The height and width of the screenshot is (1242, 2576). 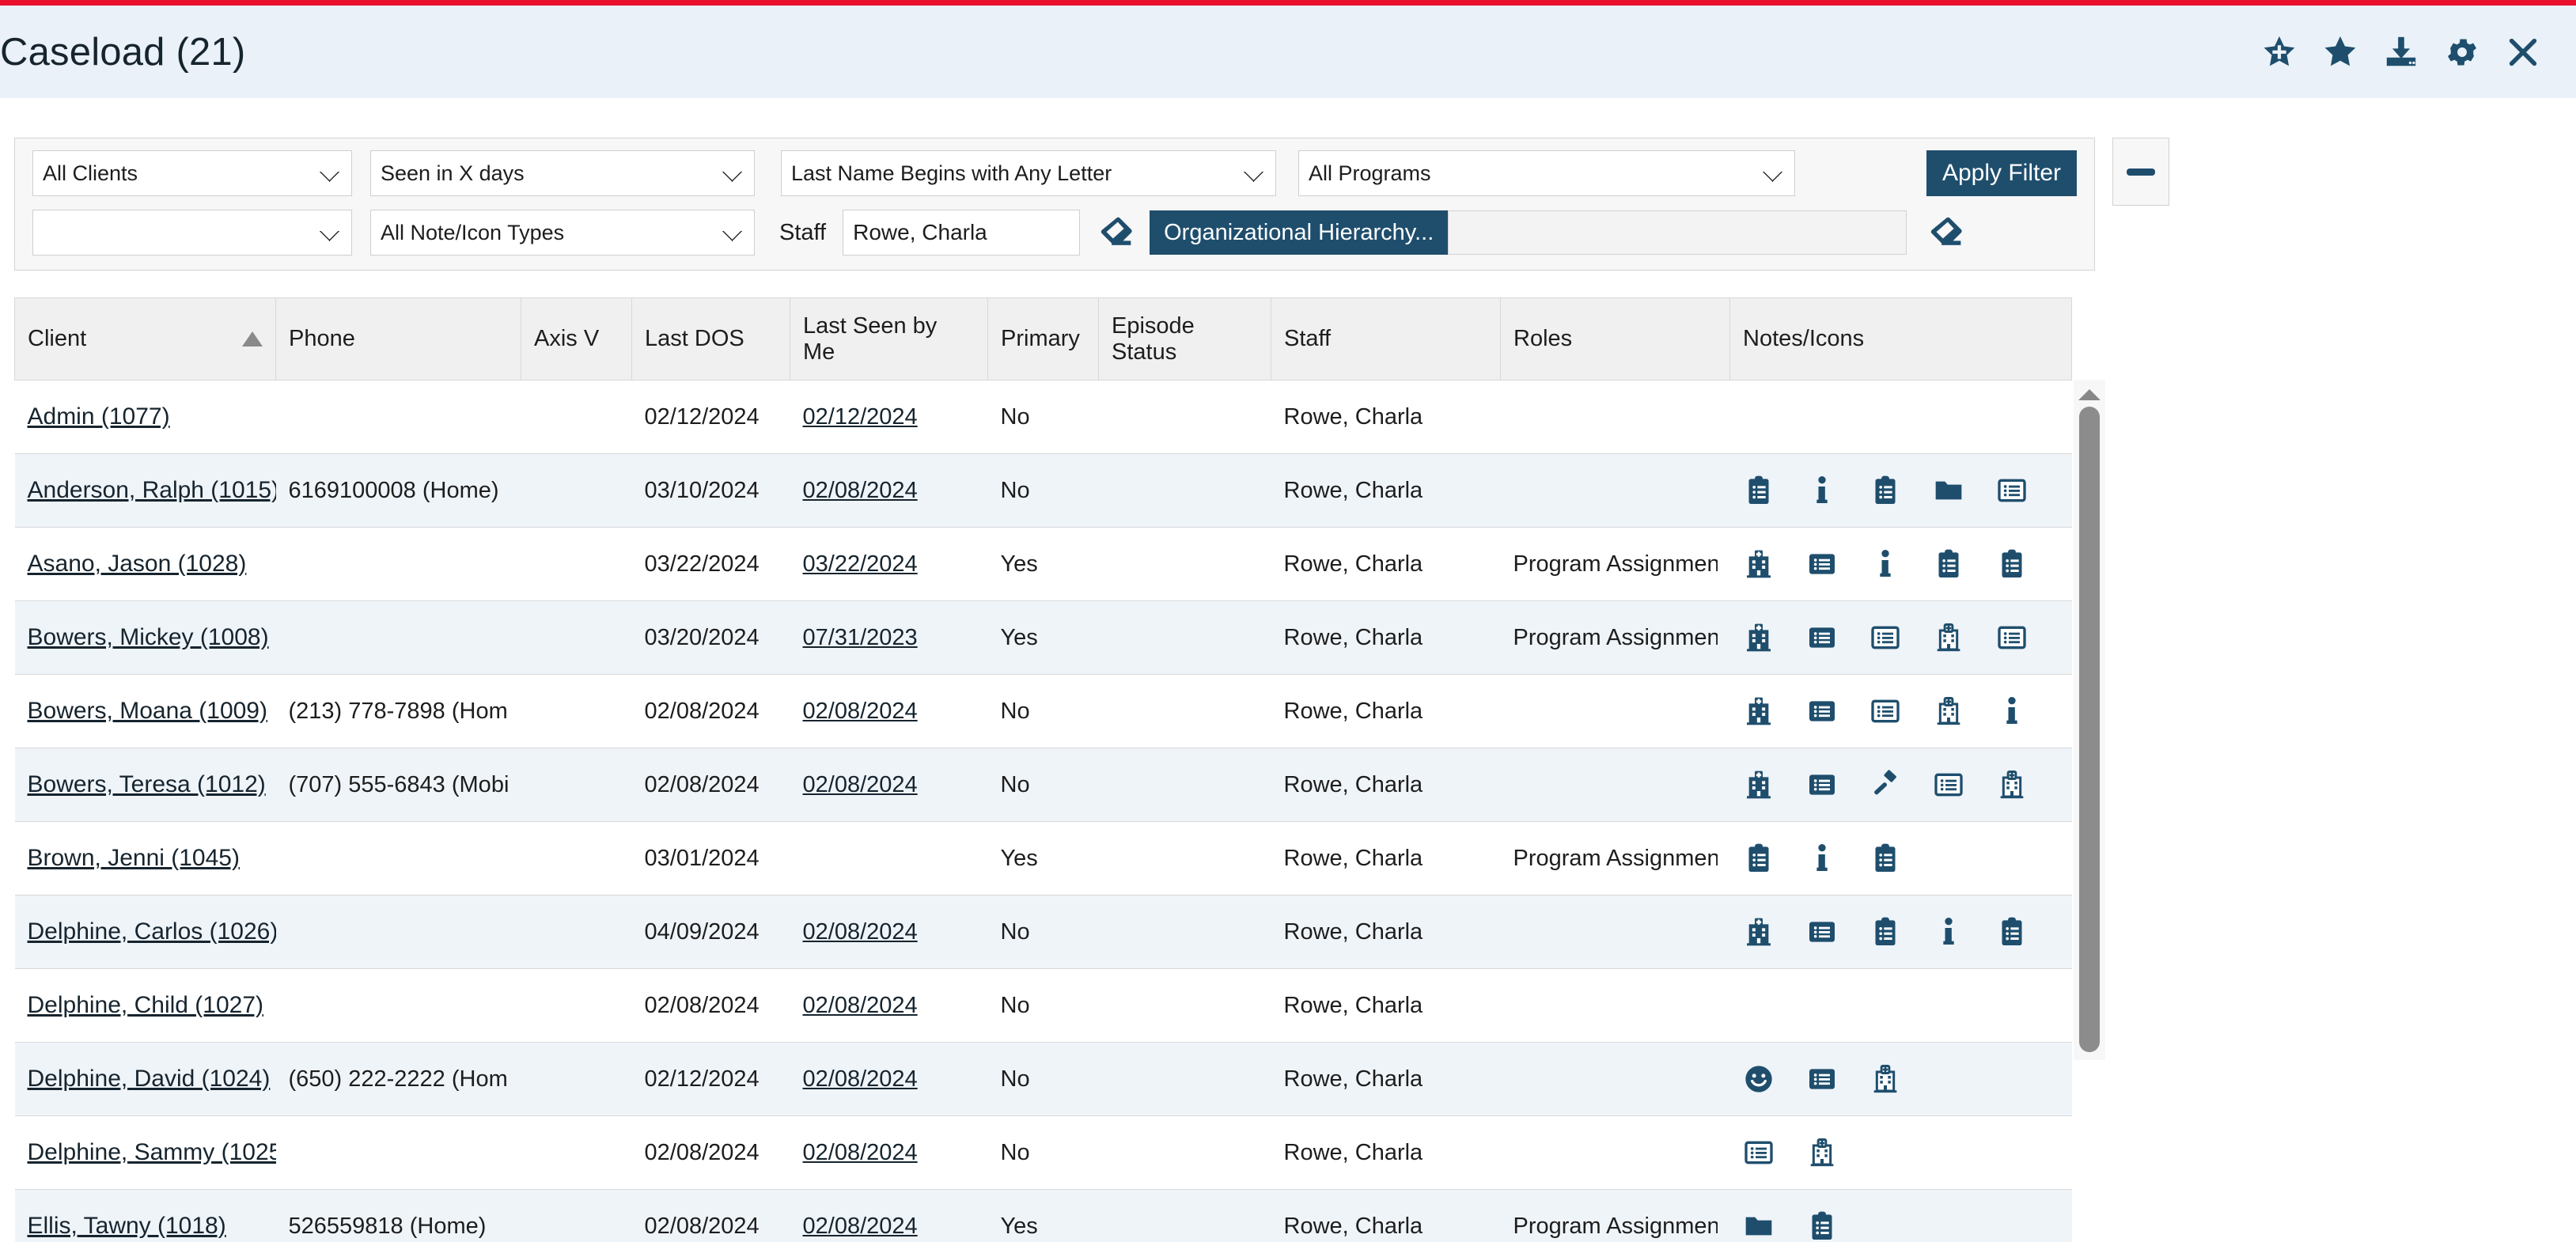 I want to click on cell-client: Delphine, Child (1027), so click(x=145, y=1006).